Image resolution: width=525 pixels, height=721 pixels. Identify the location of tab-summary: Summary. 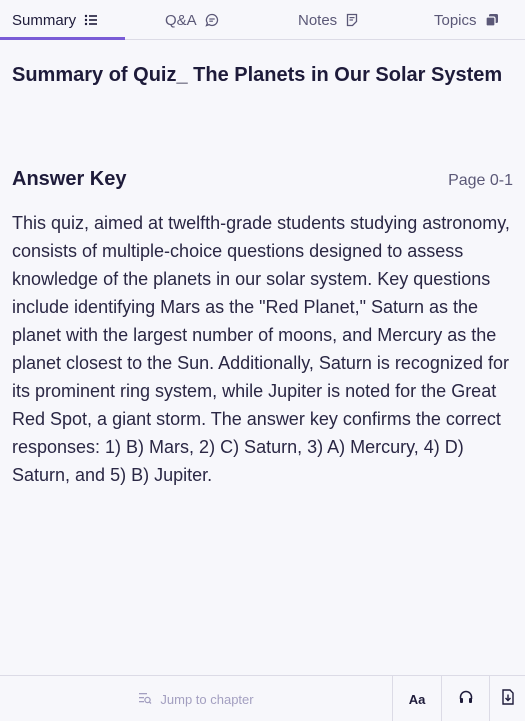
(55, 20).